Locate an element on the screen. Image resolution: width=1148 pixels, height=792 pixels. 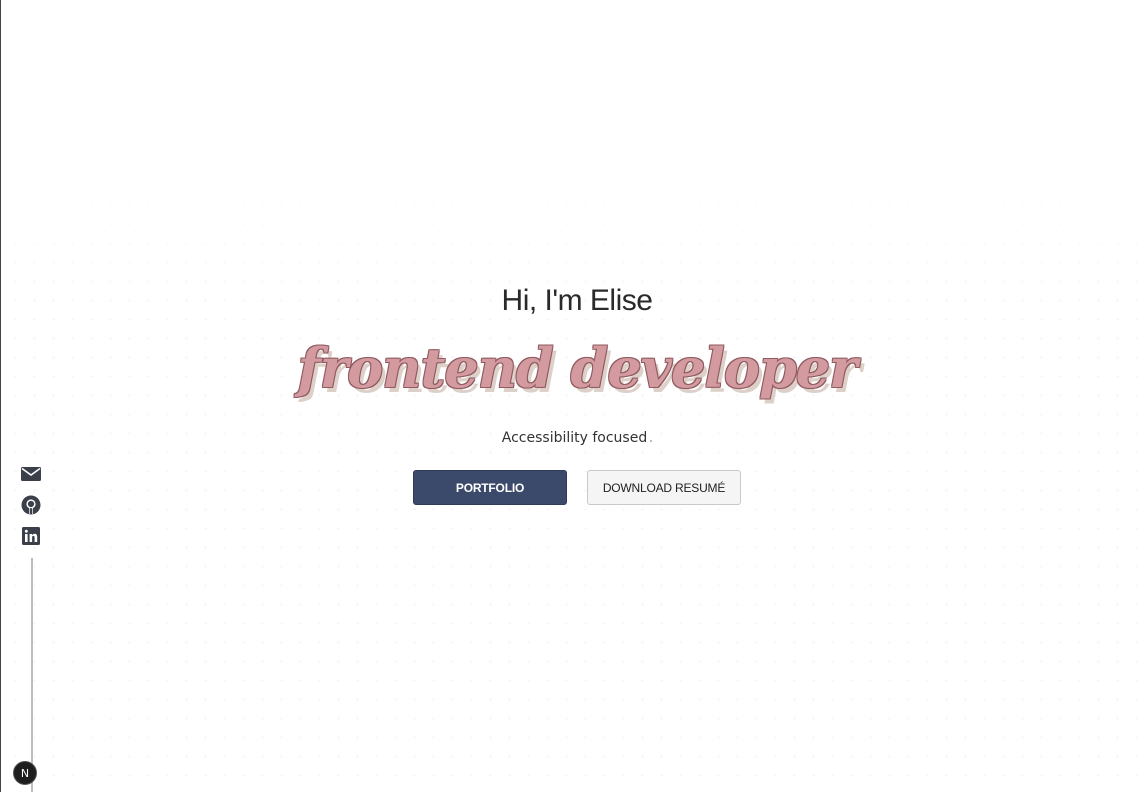
tagline-text: Accessibility focused is located at coordinates (574, 438).